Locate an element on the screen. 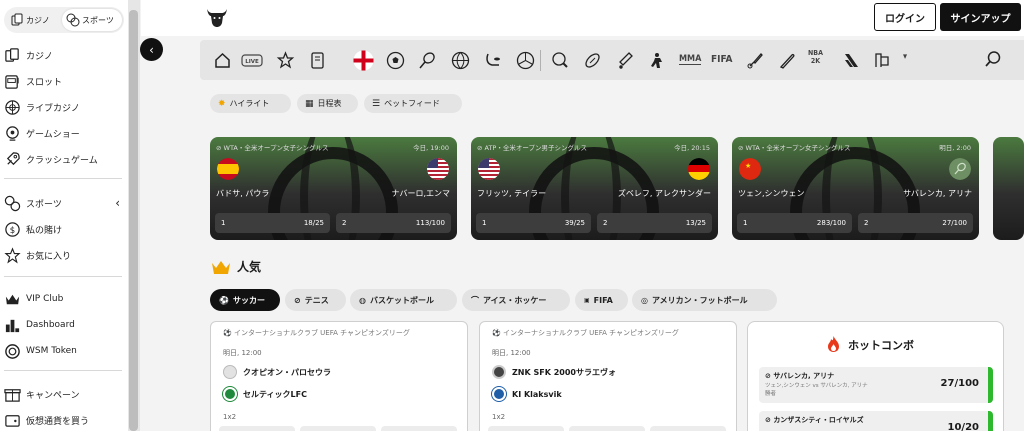 This screenshot has height=431, width=1024. sidebar-item-label: カジノ is located at coordinates (39, 56).